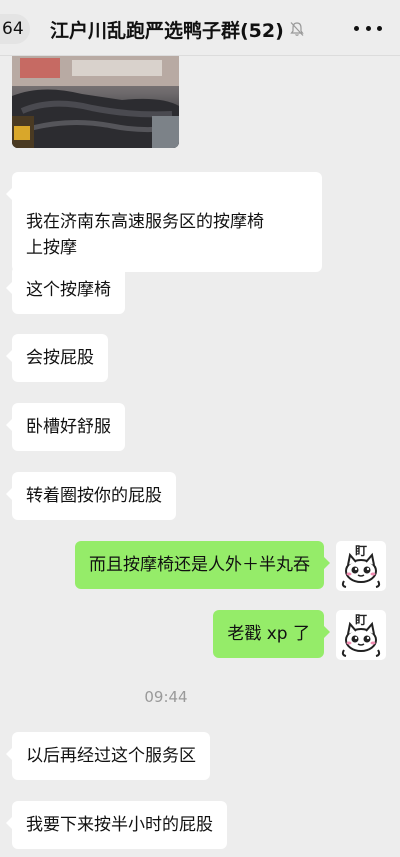  What do you see at coordinates (368, 28) in the screenshot?
I see `more-dots-icon` at bounding box center [368, 28].